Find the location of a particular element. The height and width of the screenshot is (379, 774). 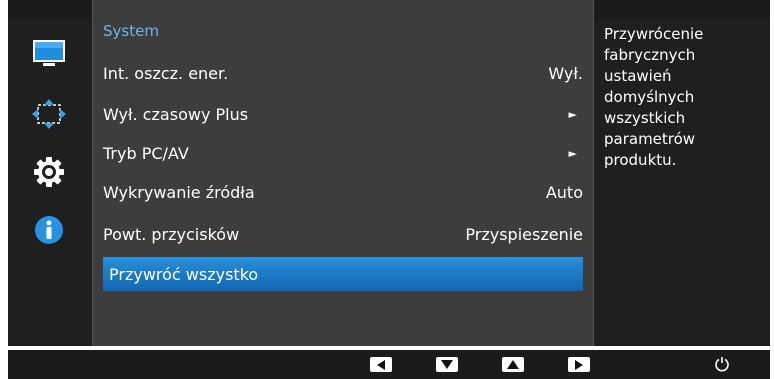

menu-item-label: Powt. przycisków is located at coordinates (171, 234).